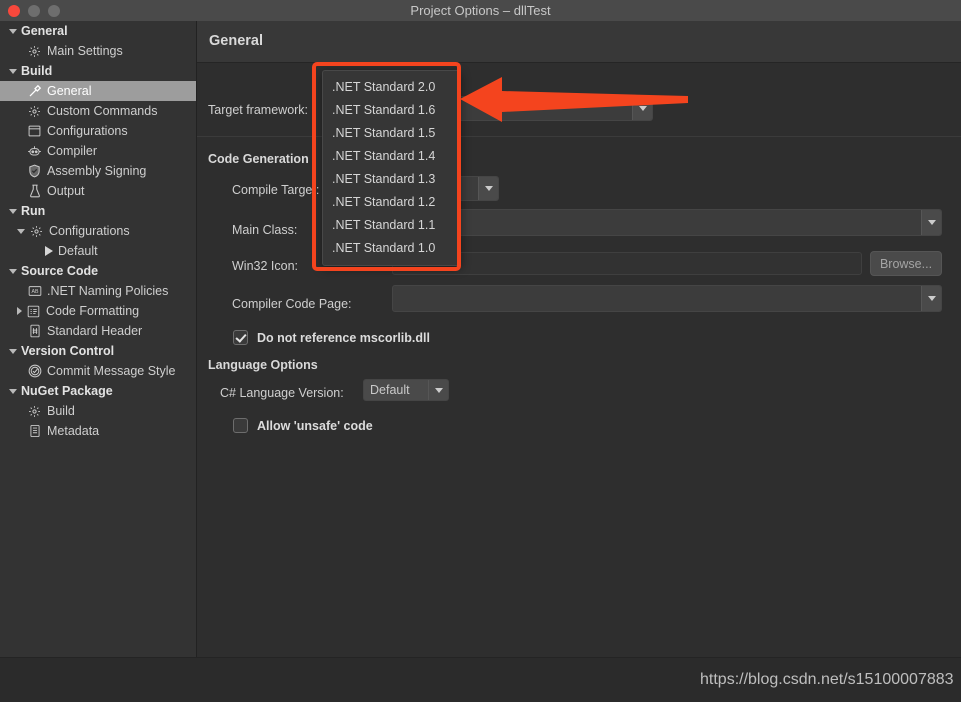  Describe the element at coordinates (579, 136) in the screenshot. I see `divider` at that location.